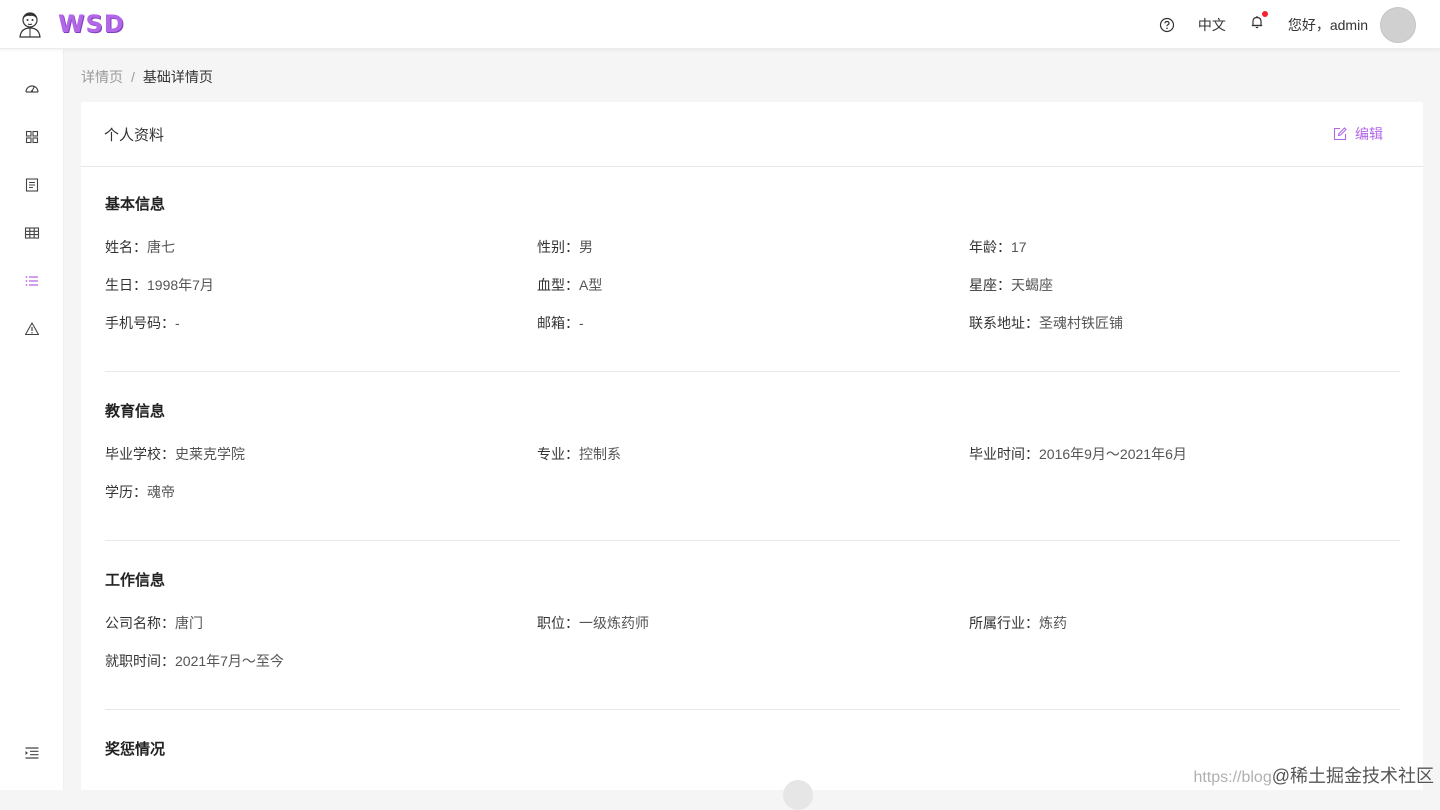  I want to click on field-value: 17, so click(1019, 247).